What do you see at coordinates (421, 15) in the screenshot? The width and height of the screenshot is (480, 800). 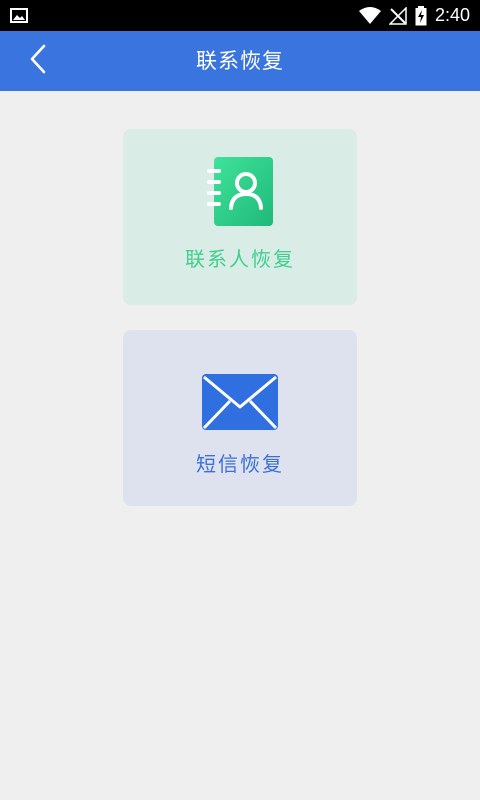 I see `battery-charging-icon` at bounding box center [421, 15].